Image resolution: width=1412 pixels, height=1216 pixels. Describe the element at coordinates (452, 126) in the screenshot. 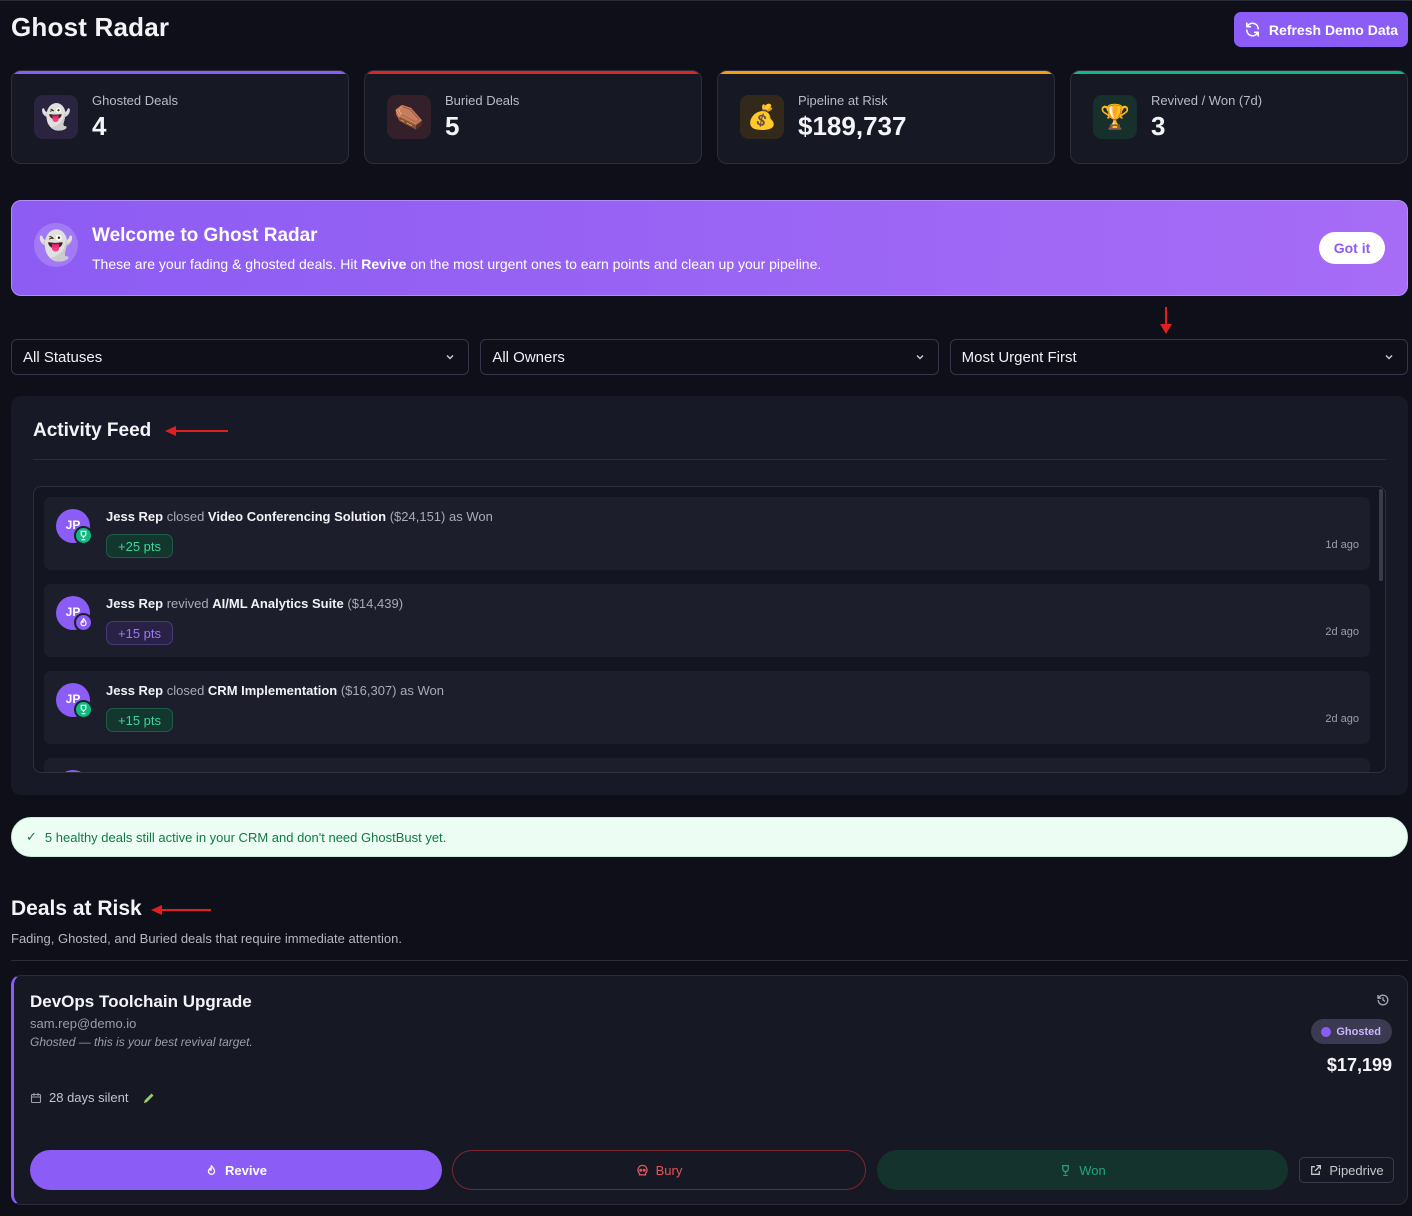

I see `stat-value: 5` at that location.